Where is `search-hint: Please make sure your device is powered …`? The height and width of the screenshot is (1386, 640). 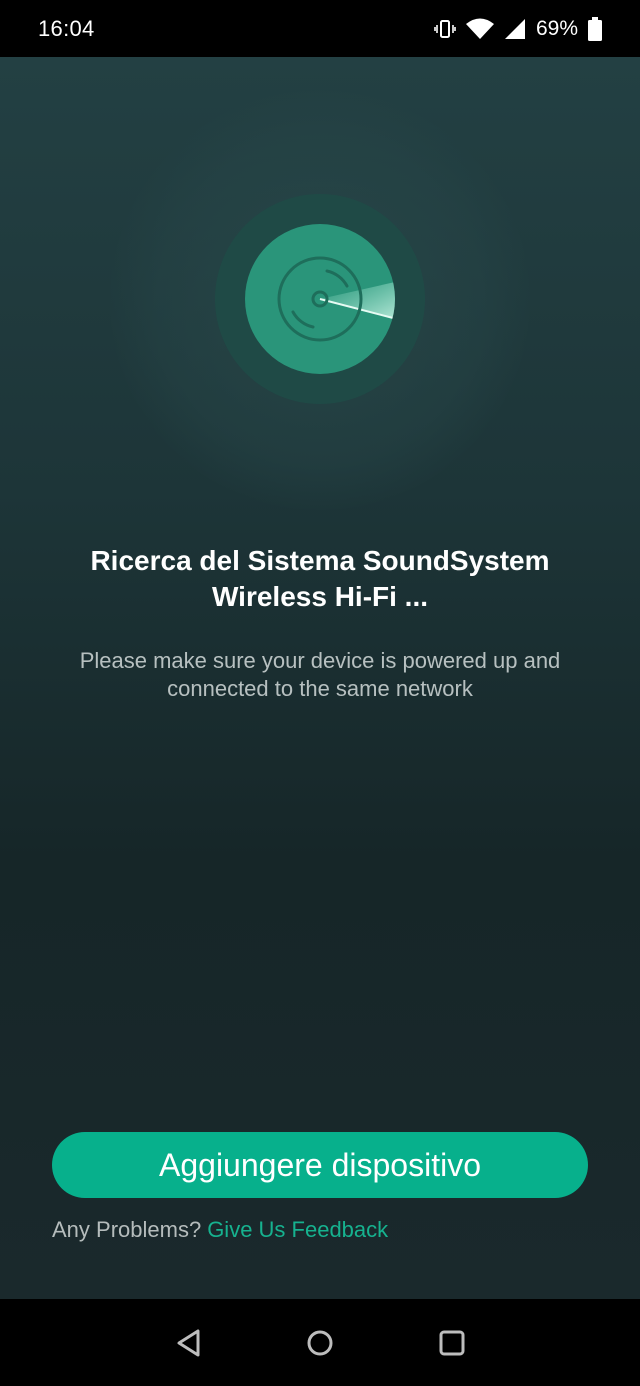
search-hint: Please make sure your device is powered … is located at coordinates (320, 675).